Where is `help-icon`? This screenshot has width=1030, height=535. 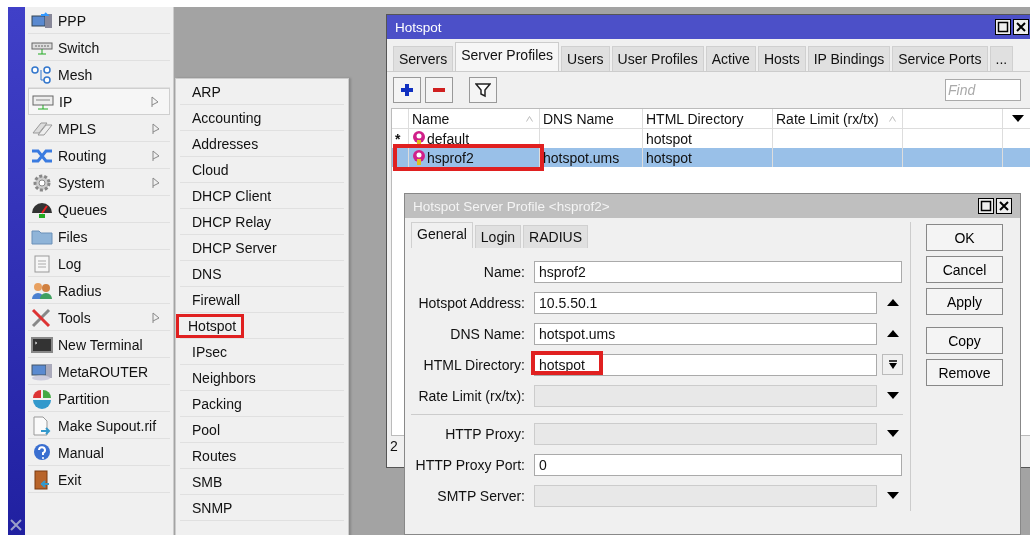
help-icon is located at coordinates (42, 452).